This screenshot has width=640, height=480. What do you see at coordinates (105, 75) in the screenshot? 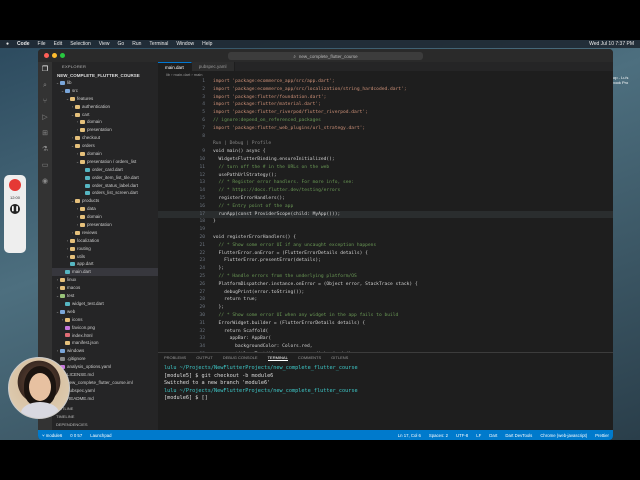
I see `project-root: NEW_COMPLETE_FLUTTER_COURSE` at bounding box center [105, 75].